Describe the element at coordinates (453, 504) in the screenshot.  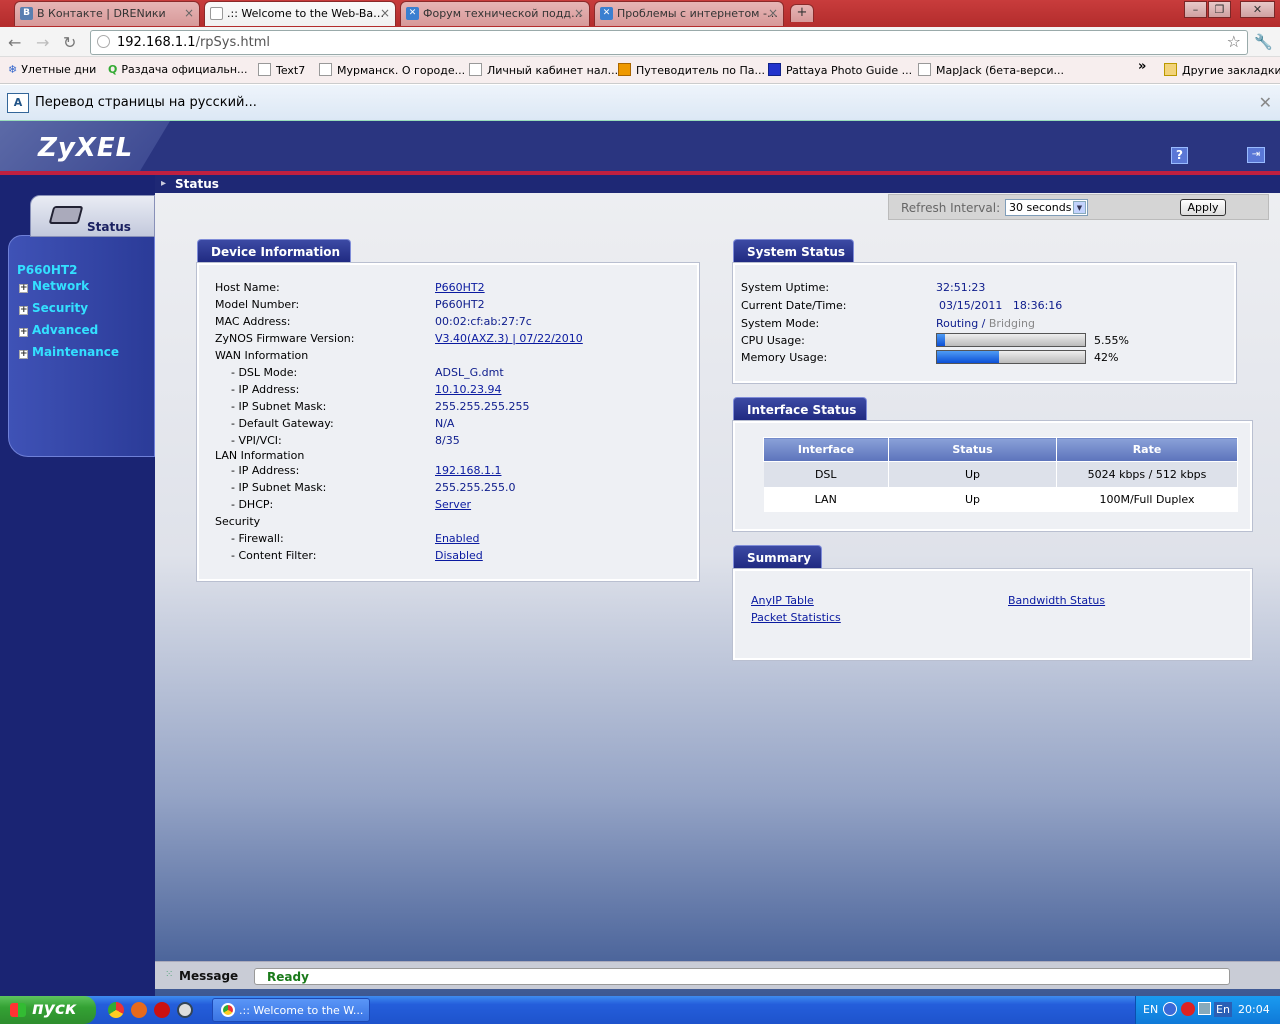
I see `dhcp-link: Server` at that location.